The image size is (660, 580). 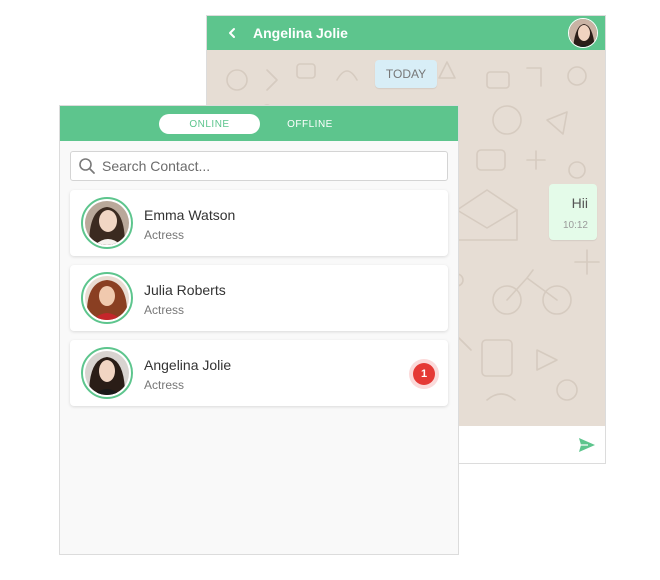 What do you see at coordinates (575, 225) in the screenshot?
I see `message-time: 10:12` at bounding box center [575, 225].